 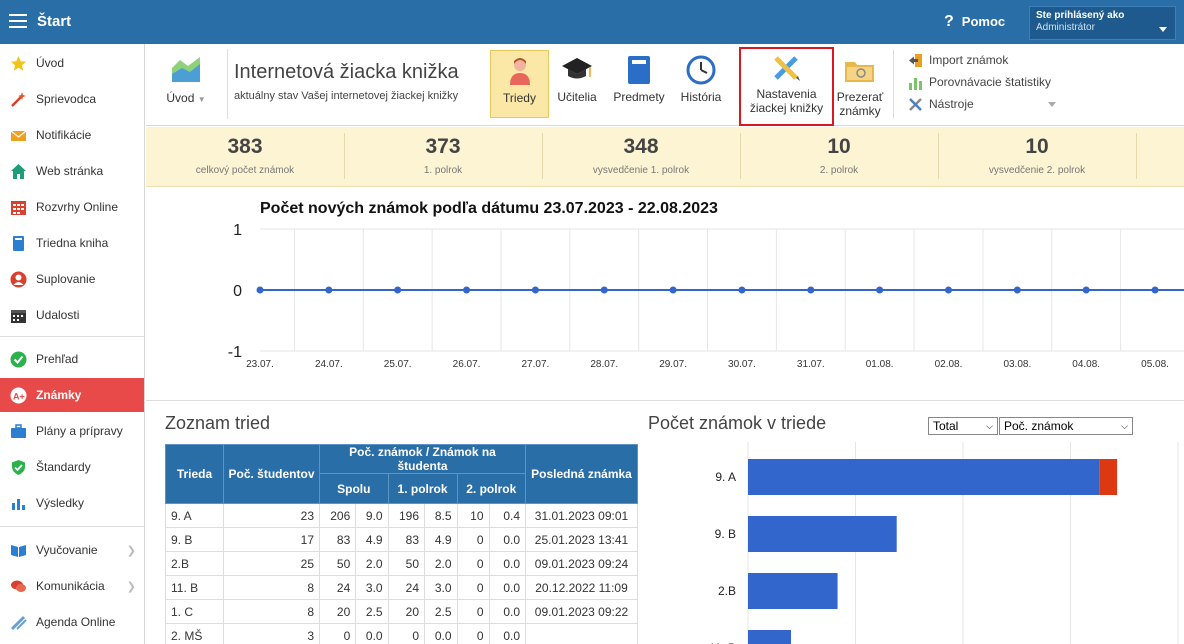 I want to click on sidebar-item-suplovanie: Suplovanie, so click(x=72, y=279).